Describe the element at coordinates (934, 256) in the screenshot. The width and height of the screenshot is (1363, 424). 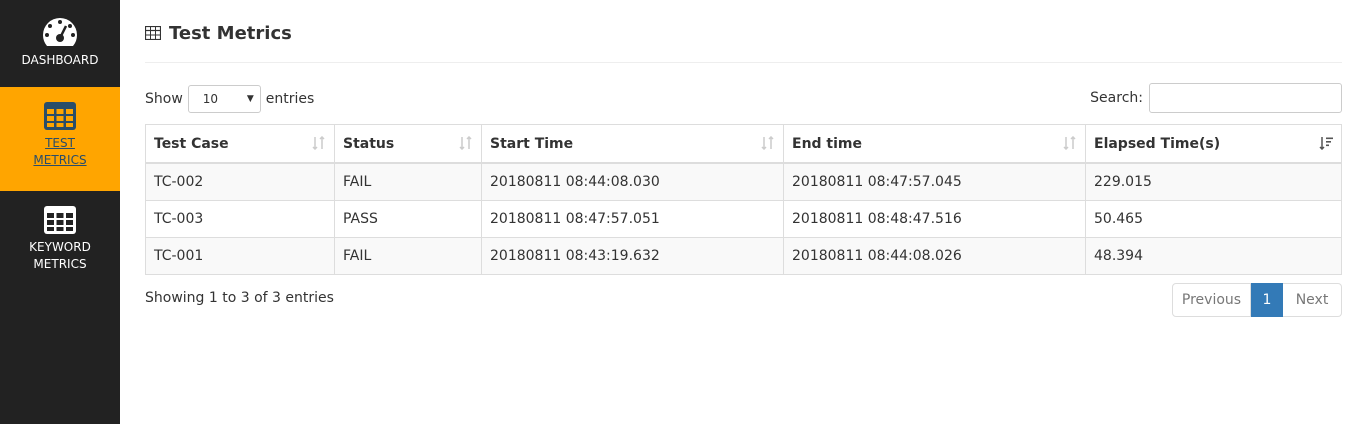
I see `cell-end-time: 20180811 08:44:08.026` at that location.